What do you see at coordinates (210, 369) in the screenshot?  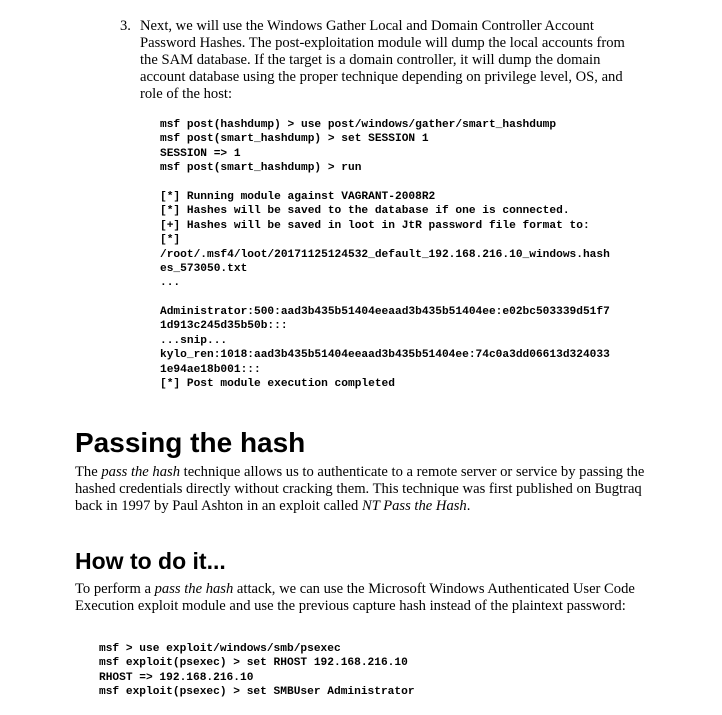 I see `code-line: 1e94ae18b001:::` at bounding box center [210, 369].